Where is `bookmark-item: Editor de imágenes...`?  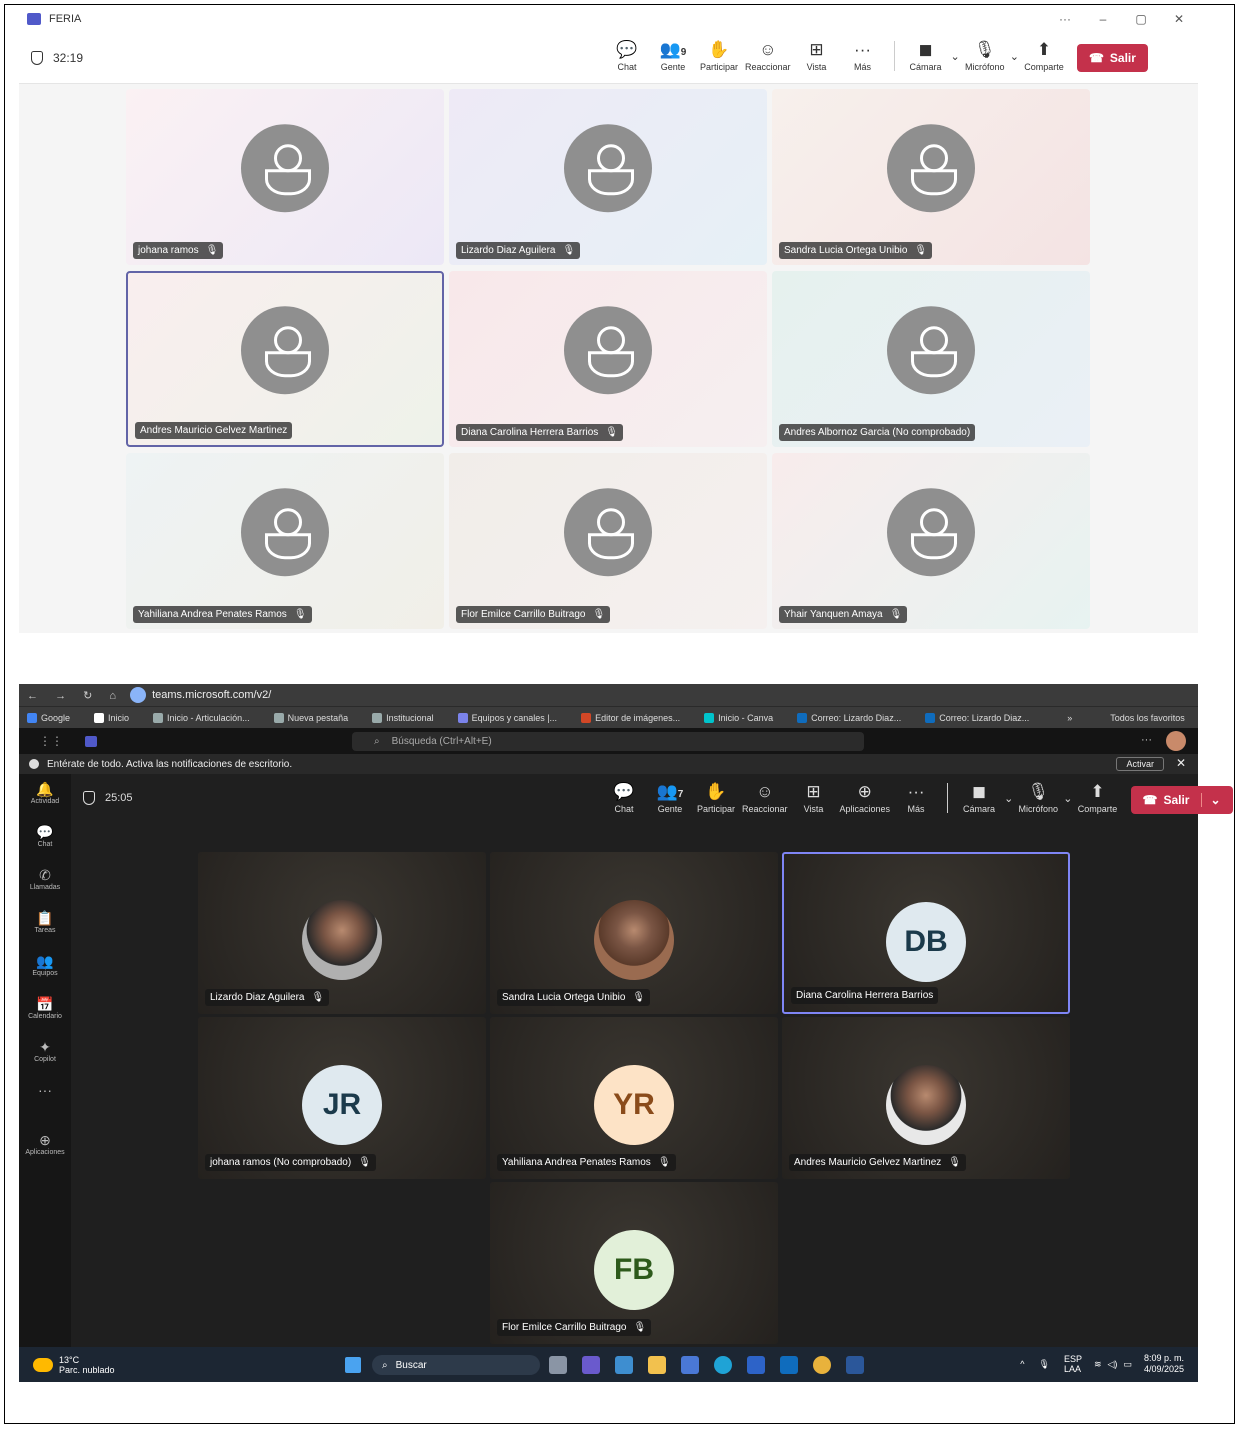
bookmark-item: Editor de imágenes... is located at coordinates (636, 717).